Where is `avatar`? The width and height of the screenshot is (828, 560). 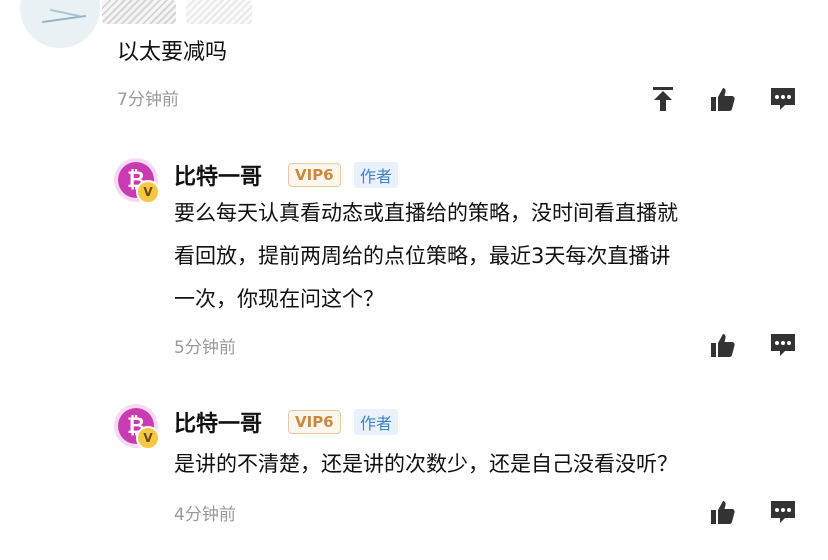 avatar is located at coordinates (60, 24).